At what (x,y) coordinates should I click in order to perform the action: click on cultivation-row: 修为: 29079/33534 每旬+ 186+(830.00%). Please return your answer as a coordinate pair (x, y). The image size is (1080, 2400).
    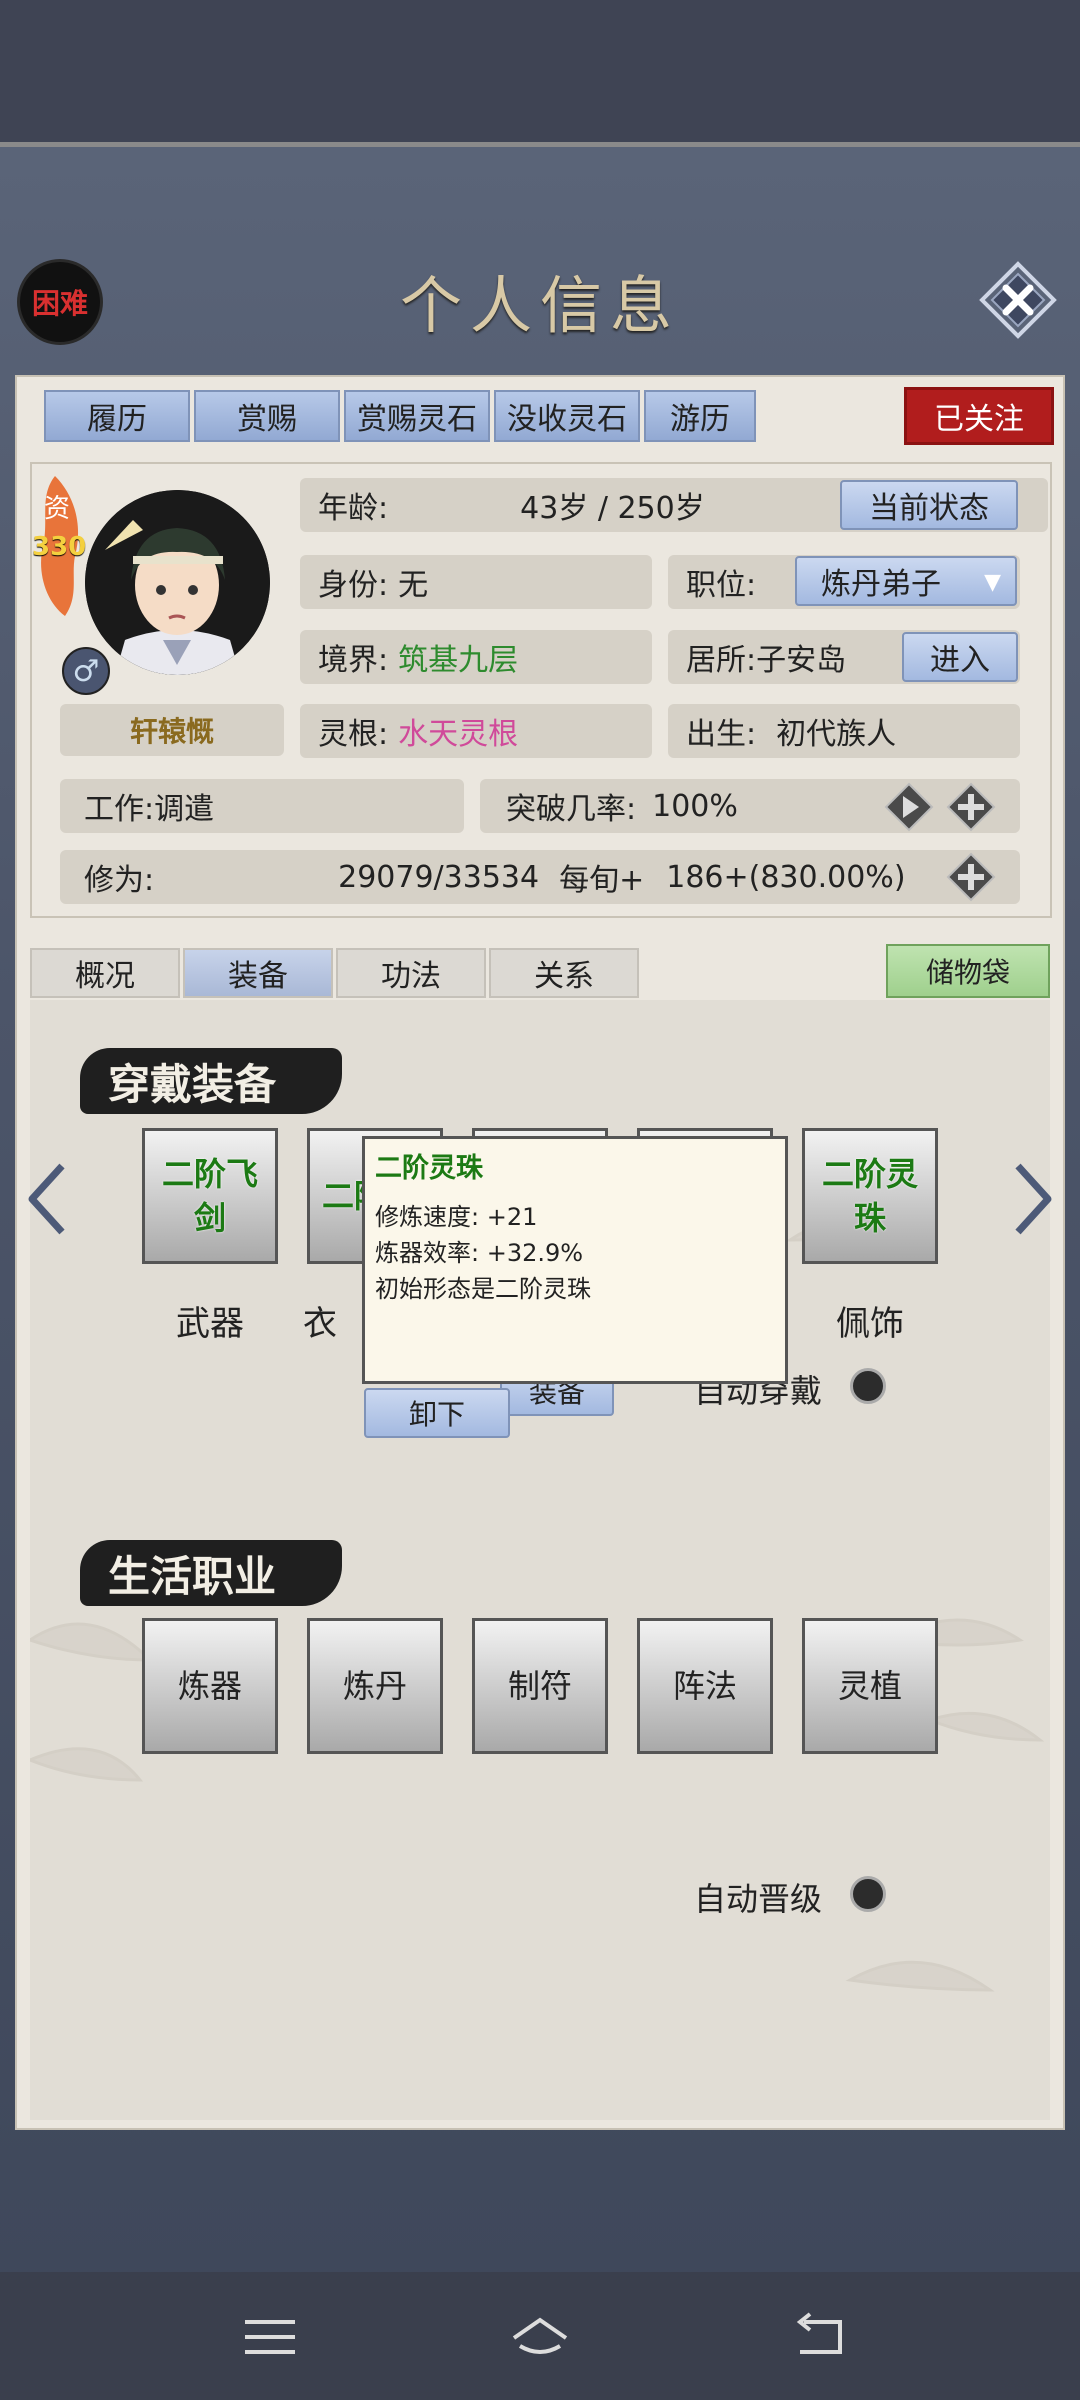
    Looking at the image, I should click on (540, 877).